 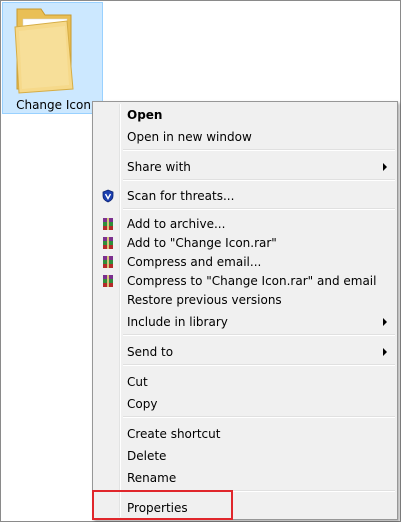 What do you see at coordinates (245, 434) in the screenshot?
I see `menu-item-create-shortcut: Create shortcut` at bounding box center [245, 434].